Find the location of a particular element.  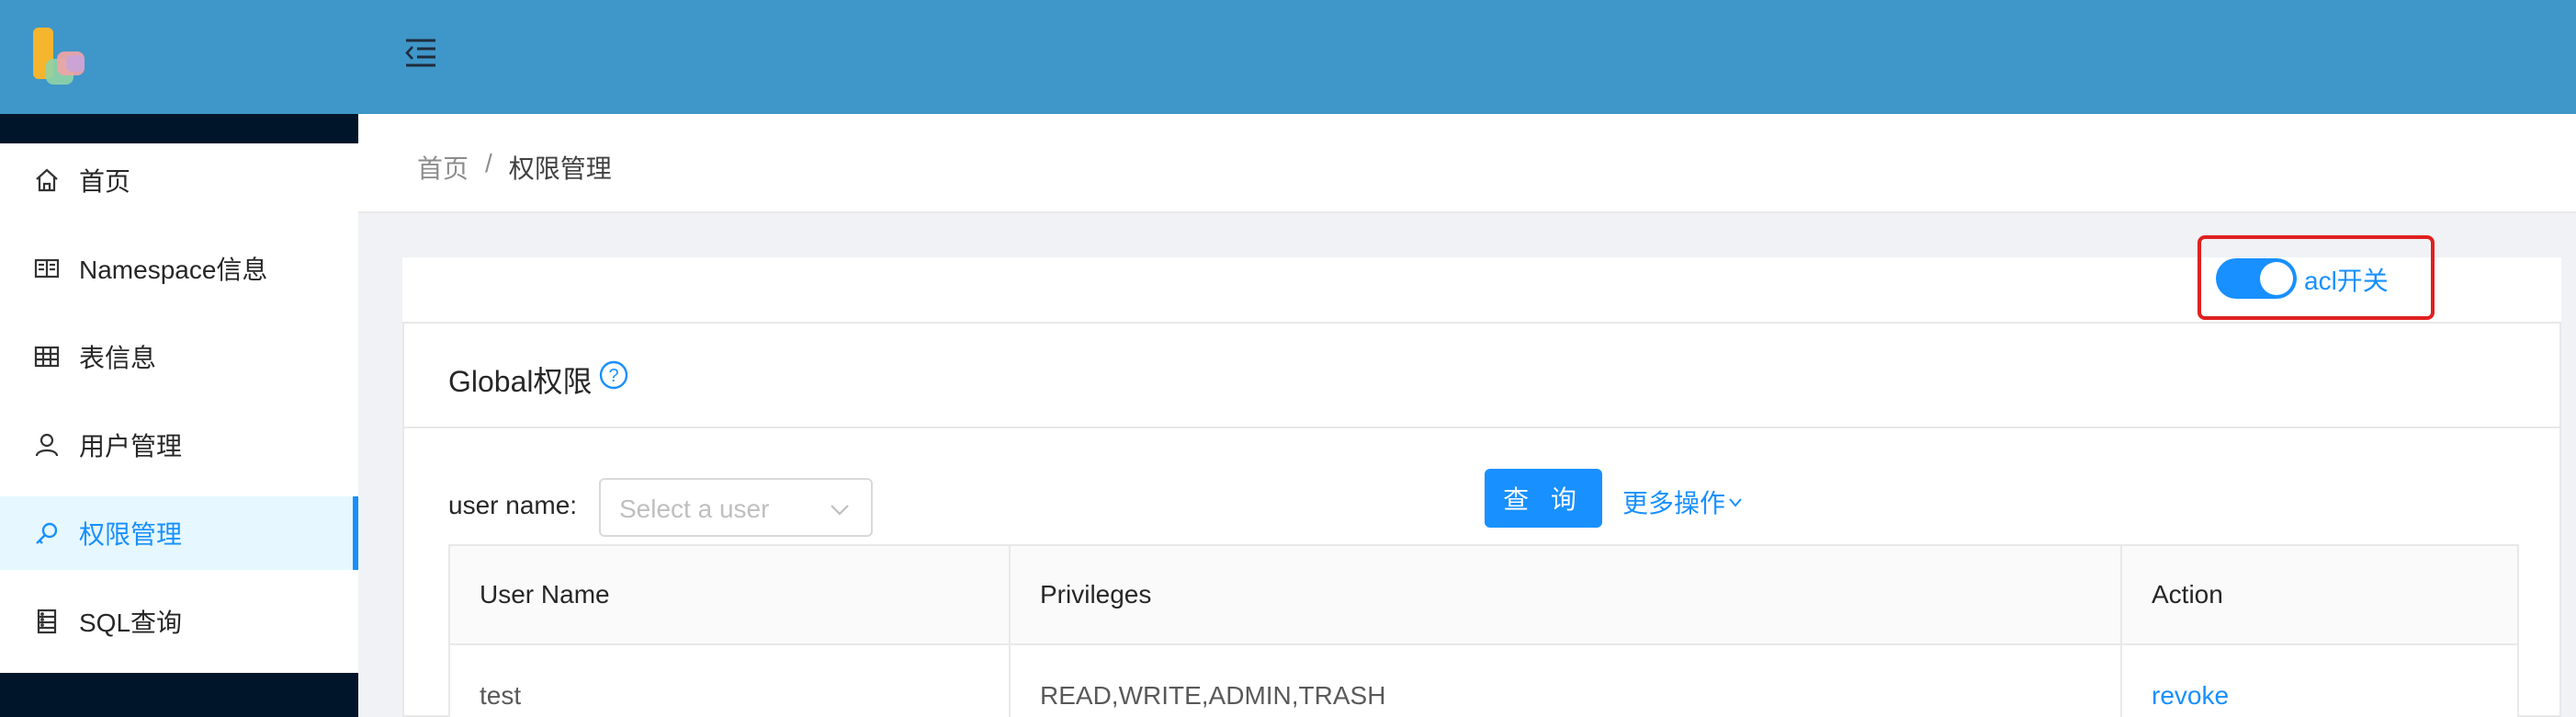

app-logo is located at coordinates (59, 56).